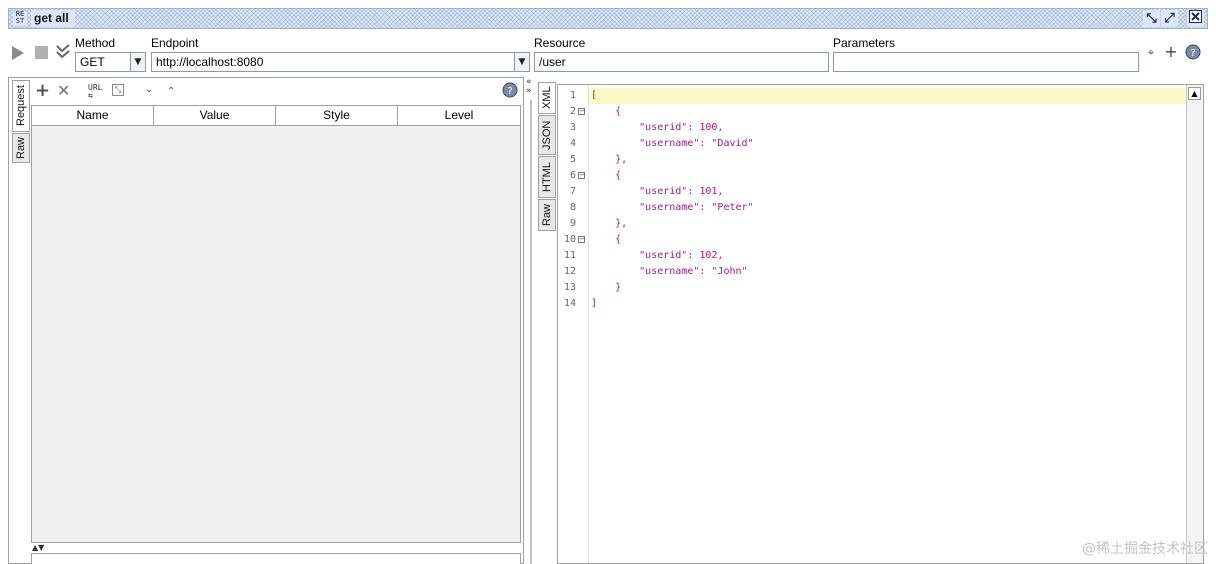 This screenshot has height=564, width=1216. Describe the element at coordinates (1194, 93) in the screenshot. I see `scroll-up-icon: ▲` at that location.